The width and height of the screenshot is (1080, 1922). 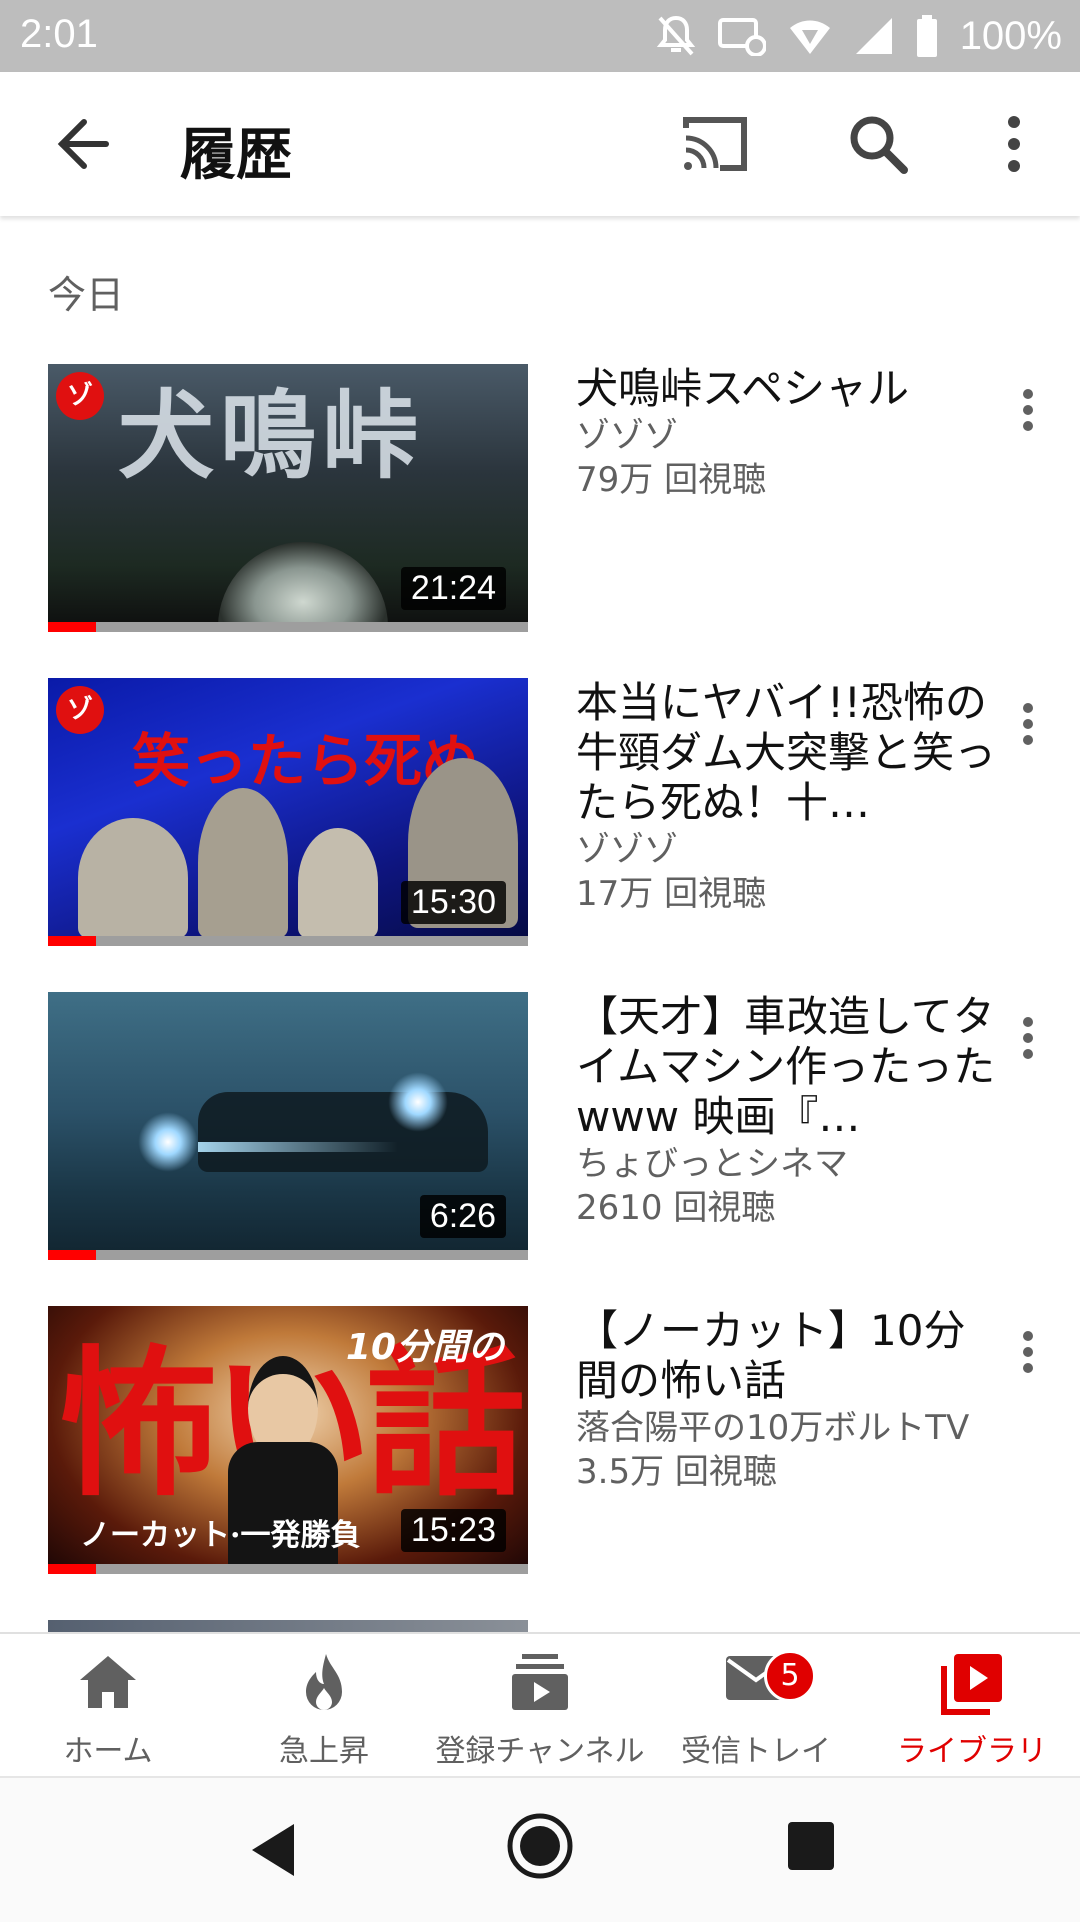 What do you see at coordinates (86, 295) in the screenshot?
I see `section-label-today: 今日` at bounding box center [86, 295].